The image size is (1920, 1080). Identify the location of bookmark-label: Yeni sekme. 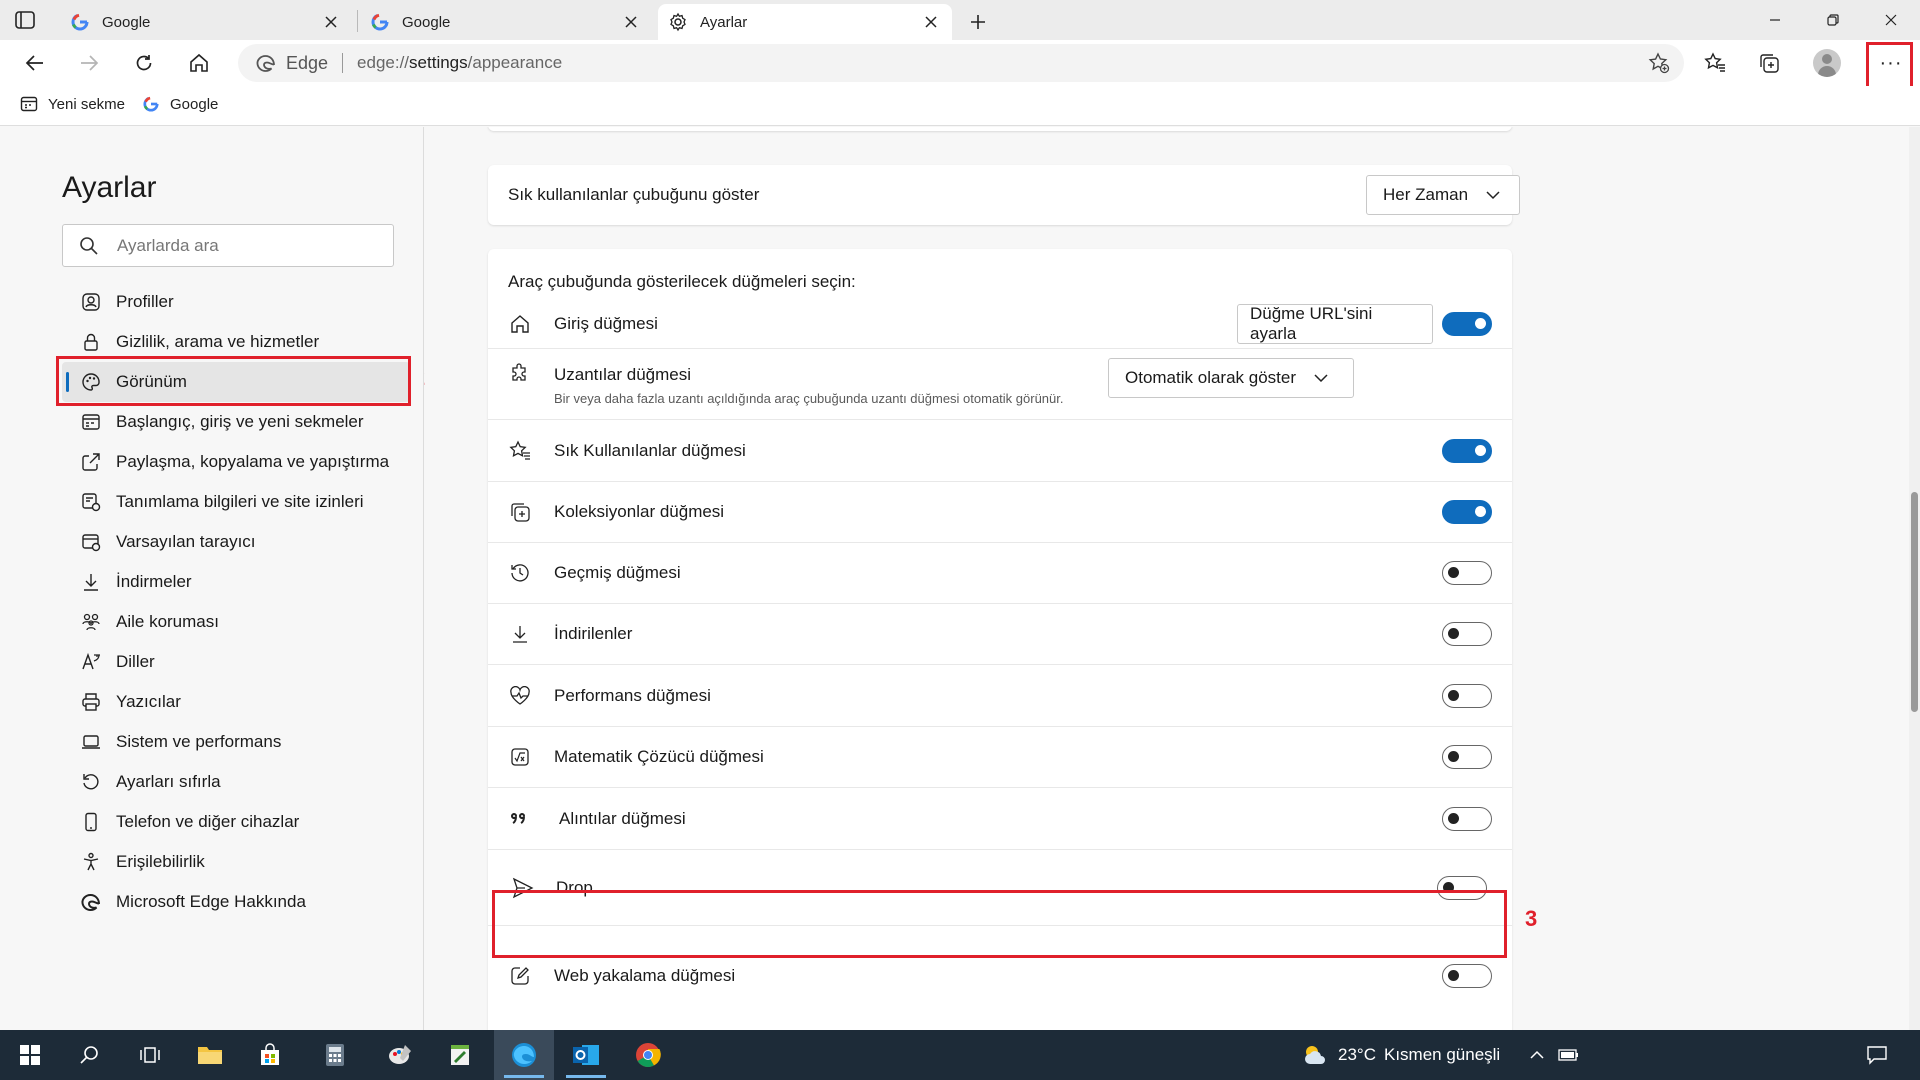
(86, 104).